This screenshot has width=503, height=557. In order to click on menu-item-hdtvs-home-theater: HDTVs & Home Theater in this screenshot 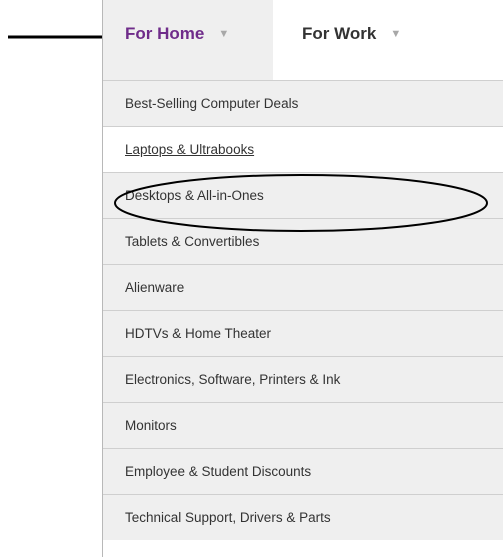, I will do `click(303, 333)`.